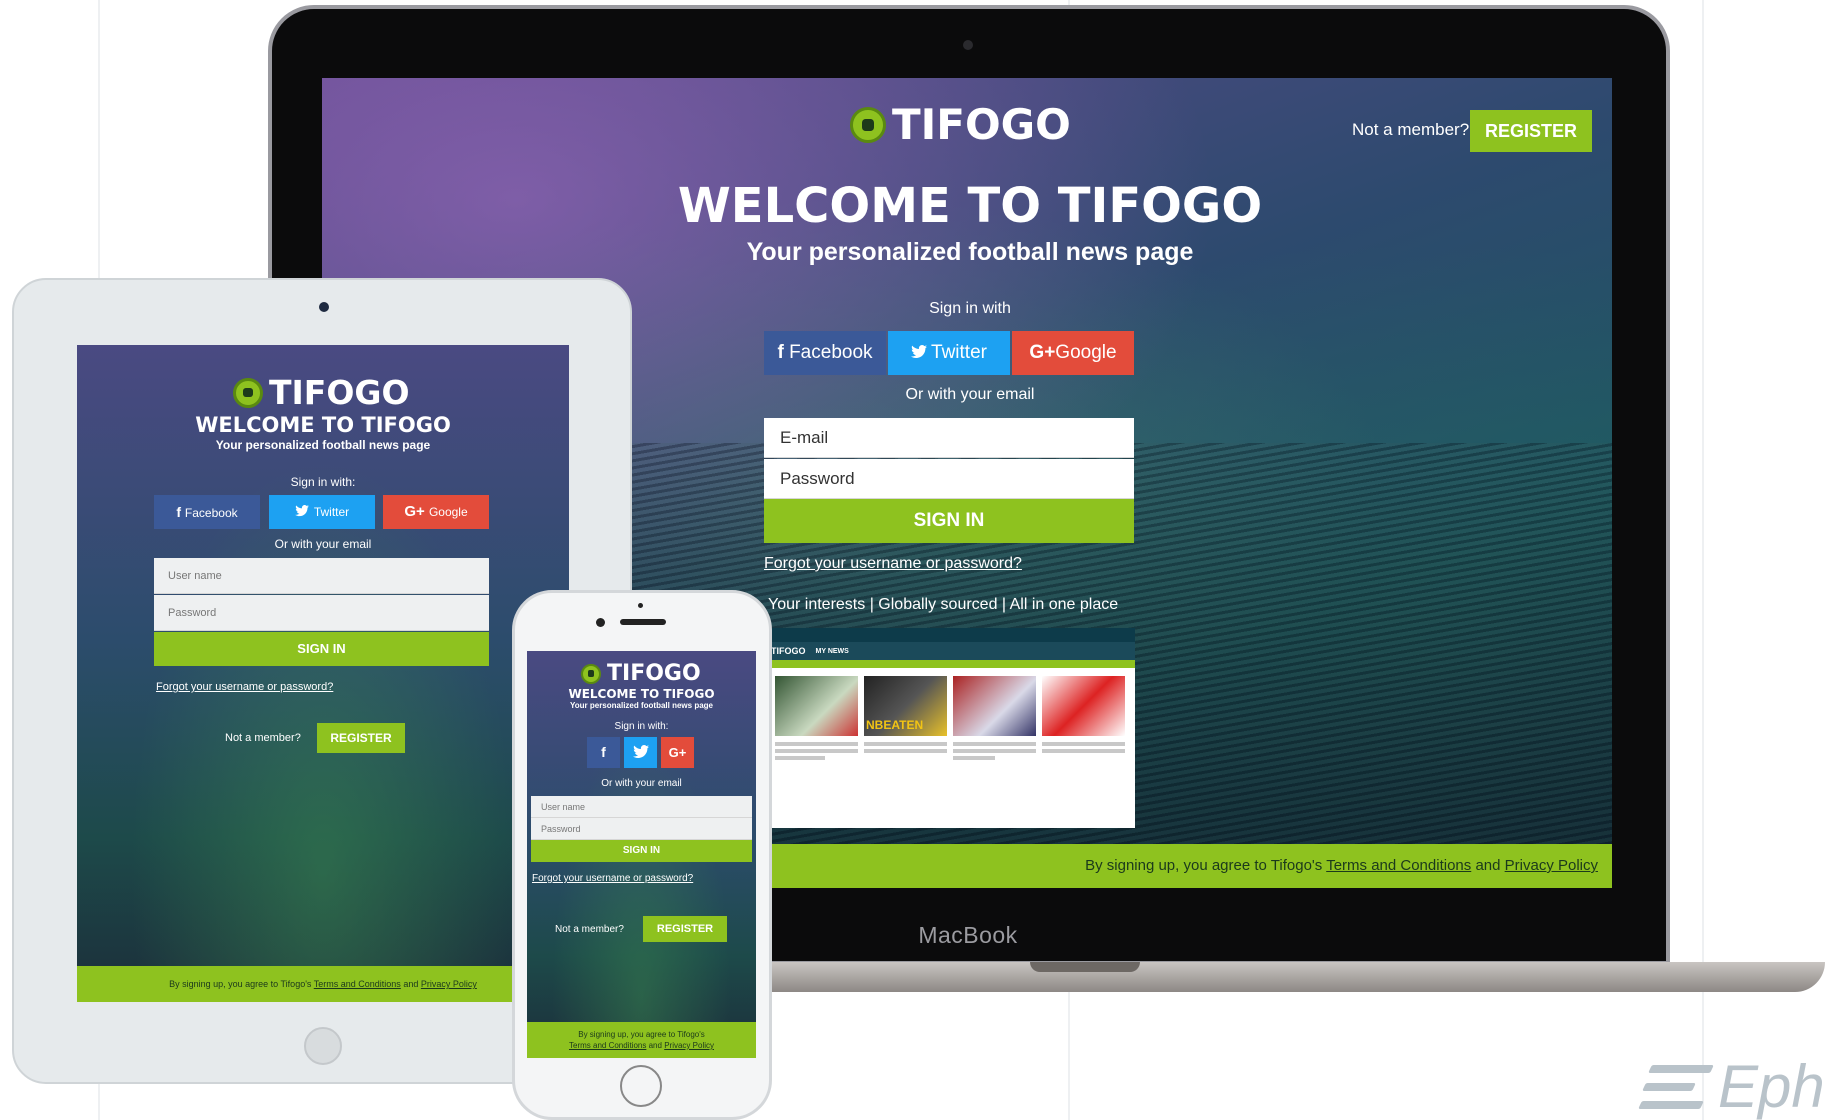  I want to click on twitter-signin-button, so click(640, 752).